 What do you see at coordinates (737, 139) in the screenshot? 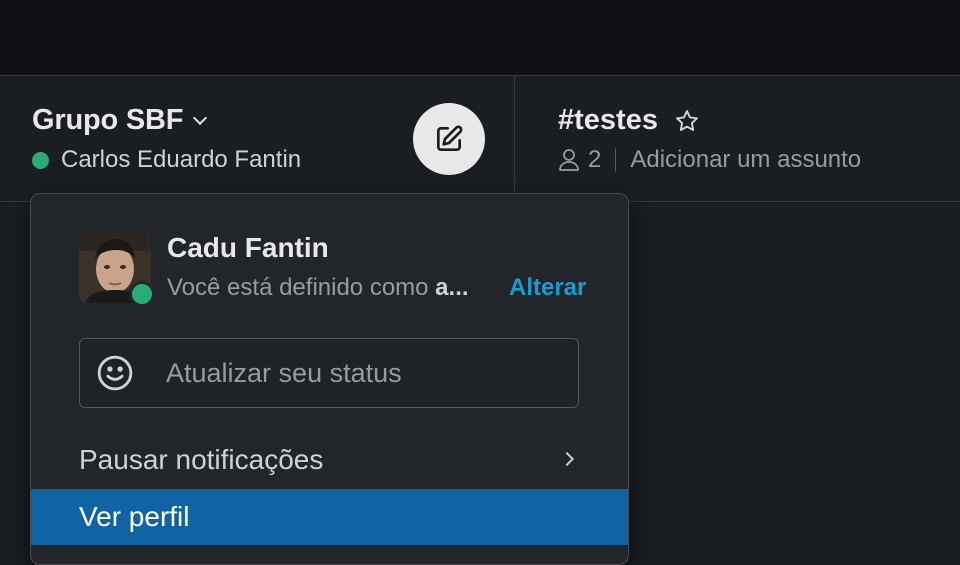
I see `channel-header` at bounding box center [737, 139].